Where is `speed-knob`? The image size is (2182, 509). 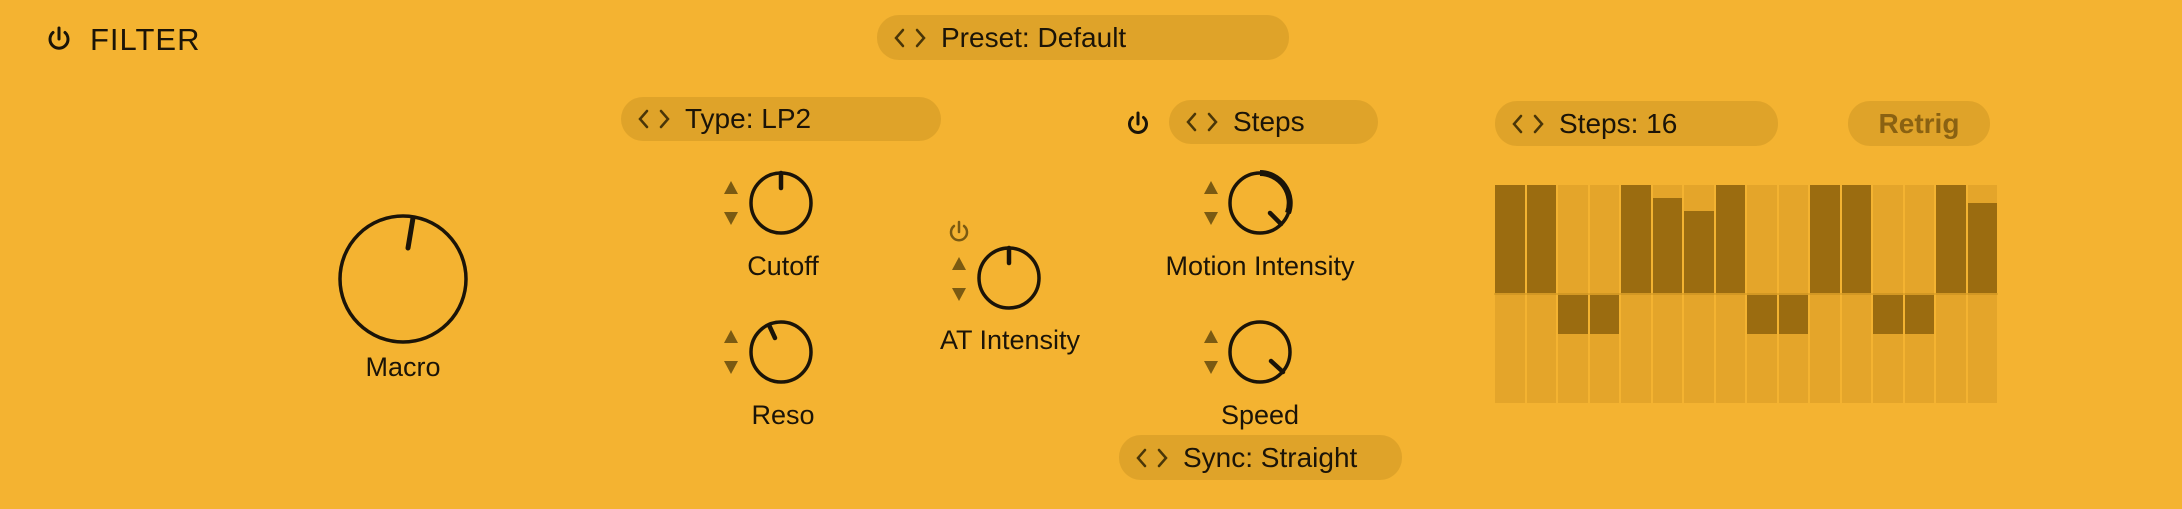
speed-knob is located at coordinates (1260, 352).